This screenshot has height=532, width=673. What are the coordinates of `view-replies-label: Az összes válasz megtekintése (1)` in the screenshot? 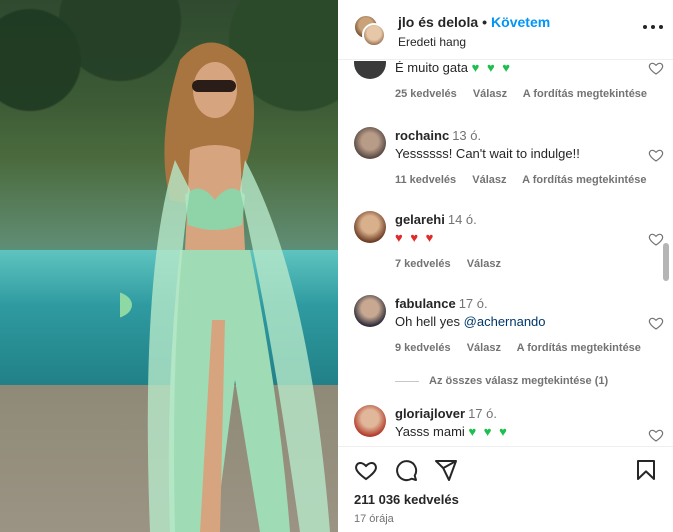 It's located at (519, 381).